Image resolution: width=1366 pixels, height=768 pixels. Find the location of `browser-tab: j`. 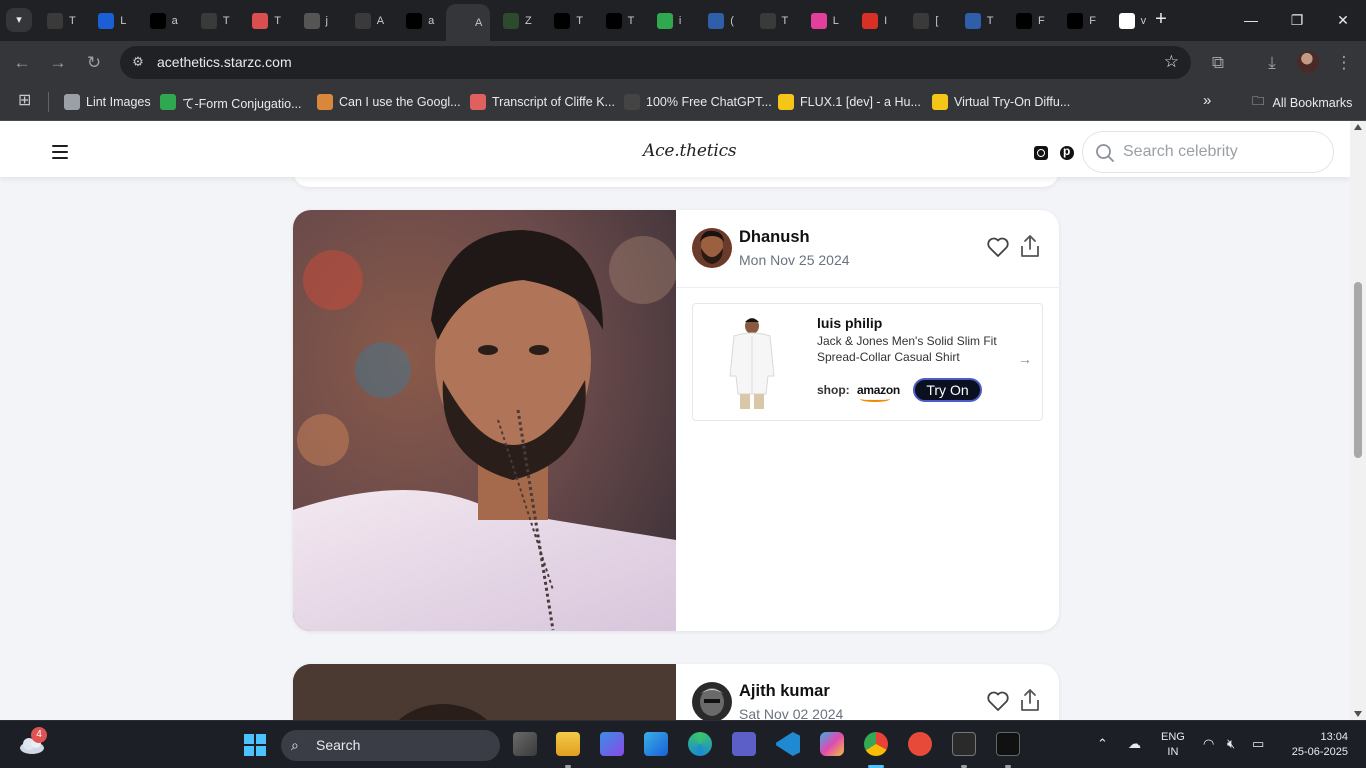

browser-tab: j is located at coordinates (321, 20).